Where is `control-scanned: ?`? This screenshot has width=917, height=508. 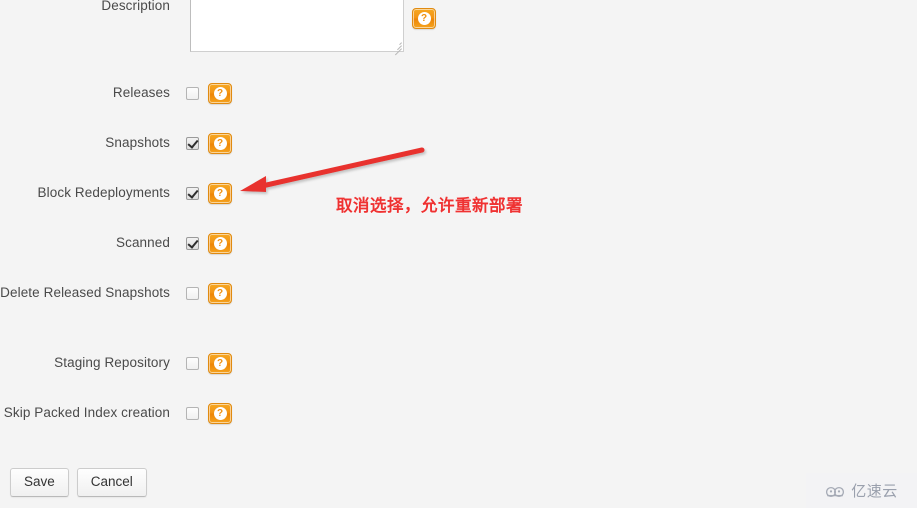 control-scanned: ? is located at coordinates (209, 243).